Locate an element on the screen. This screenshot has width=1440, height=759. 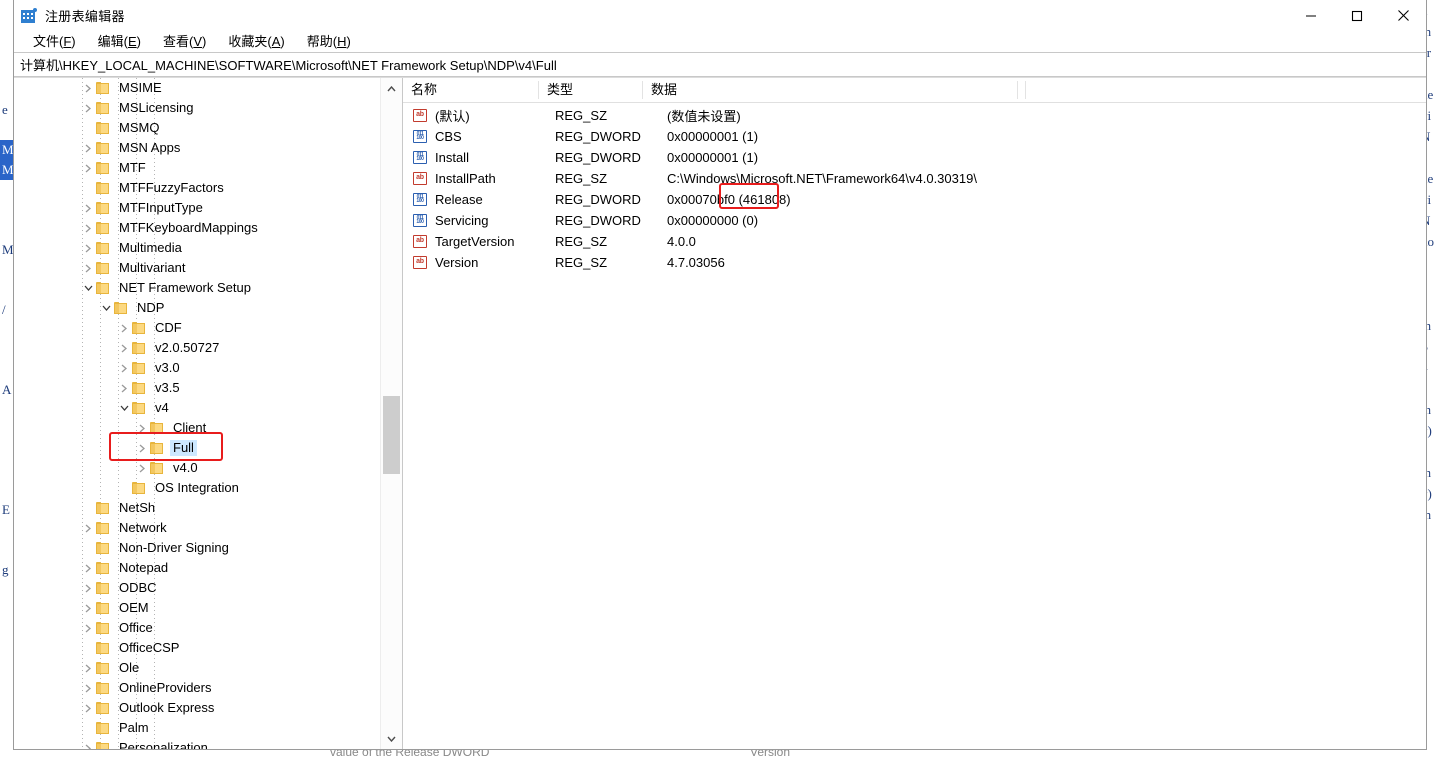
scrollbar-thumb is located at coordinates (391, 435).